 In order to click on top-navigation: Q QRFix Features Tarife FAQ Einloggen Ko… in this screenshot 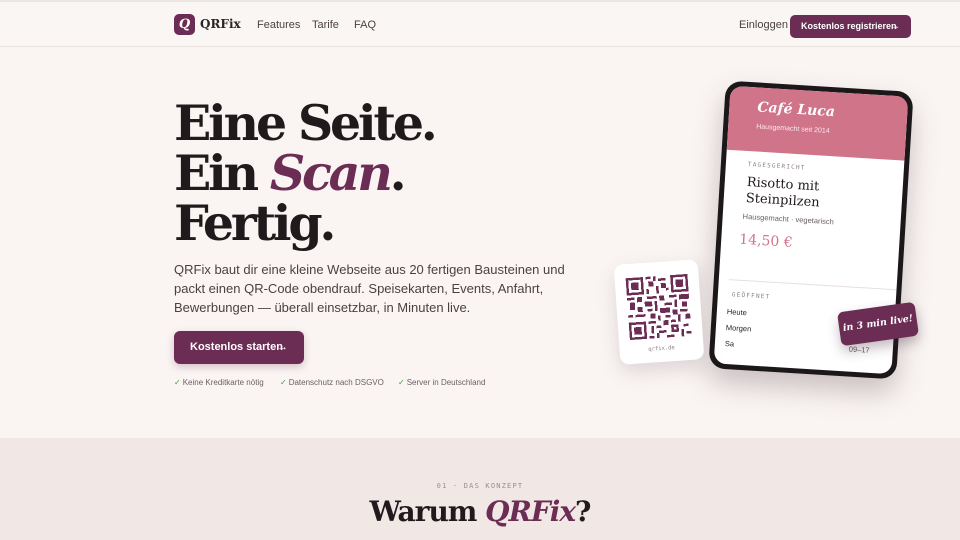, I will do `click(480, 23)`.